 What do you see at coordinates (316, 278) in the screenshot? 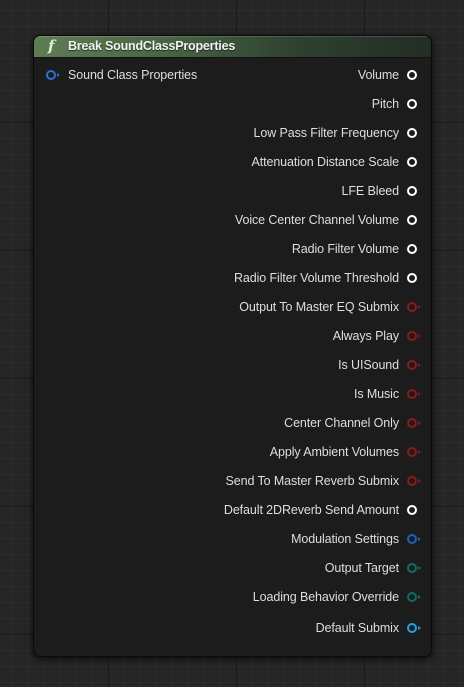
I see `output-pin-label: Radio Filter Volume Threshold` at bounding box center [316, 278].